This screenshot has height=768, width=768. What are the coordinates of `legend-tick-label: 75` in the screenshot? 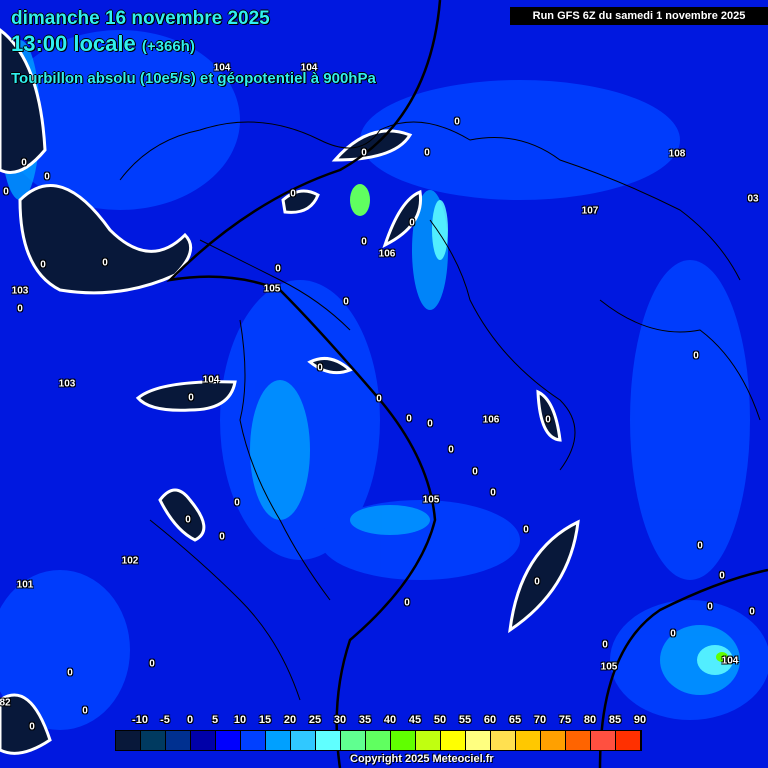 It's located at (565, 720).